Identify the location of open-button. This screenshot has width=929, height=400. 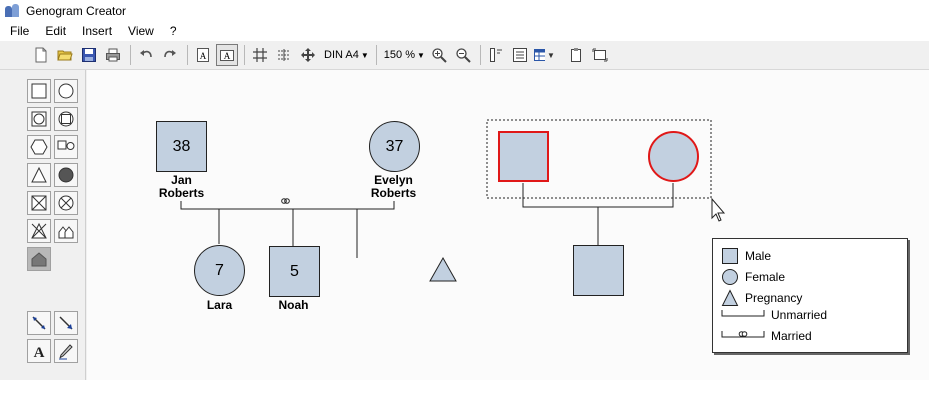
(65, 55).